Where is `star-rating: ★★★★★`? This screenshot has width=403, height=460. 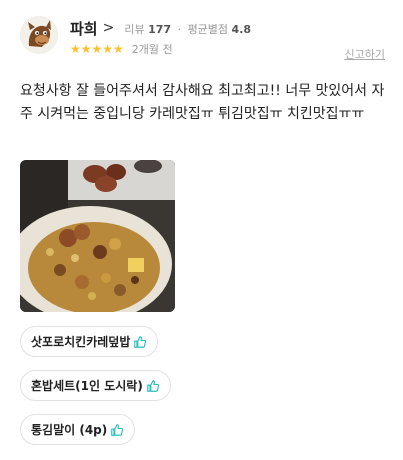 star-rating: ★★★★★ is located at coordinates (97, 49).